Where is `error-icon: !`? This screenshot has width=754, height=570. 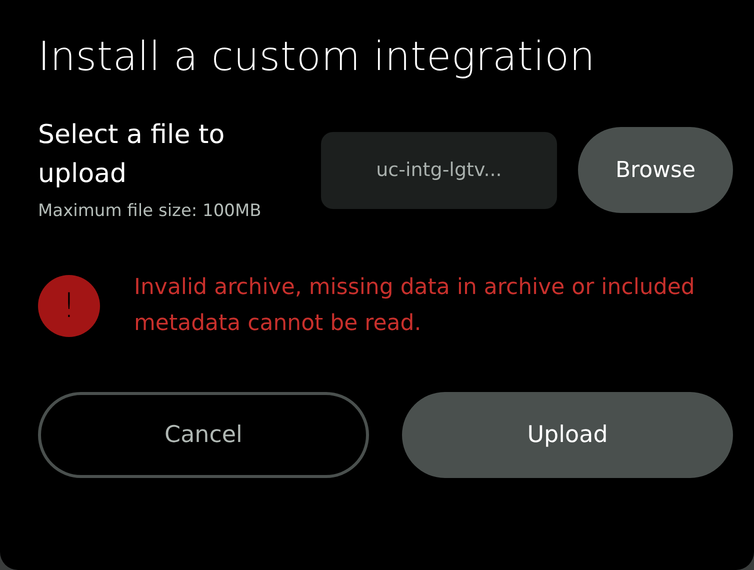 error-icon: ! is located at coordinates (69, 306).